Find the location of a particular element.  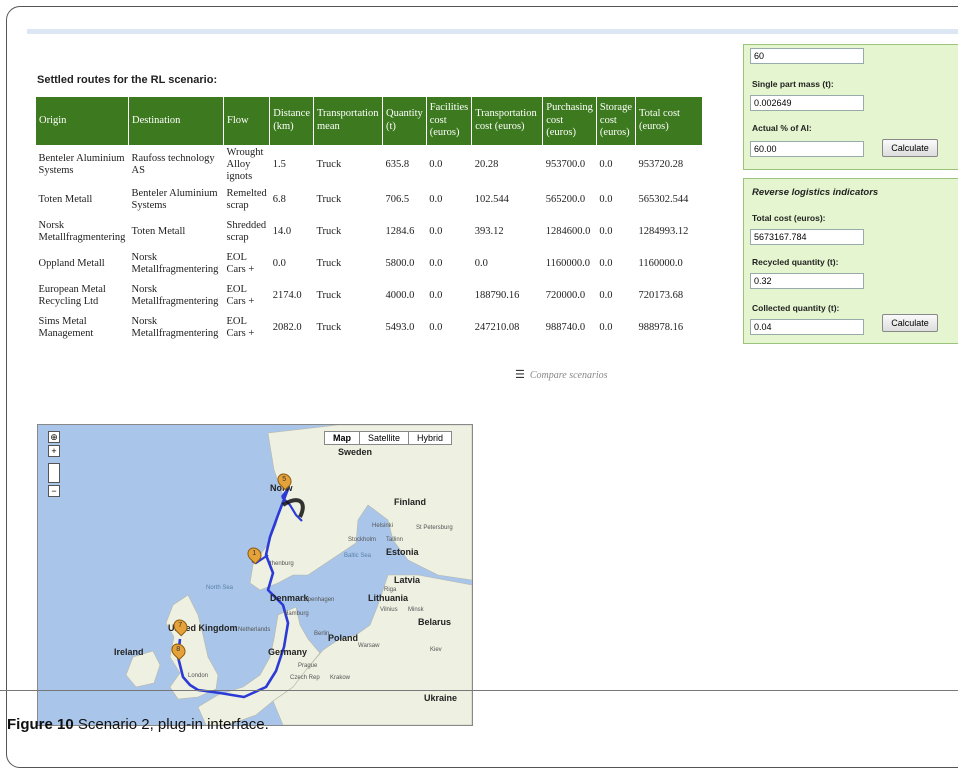

cell-flow: Wrought Alloy ignots is located at coordinates (245, 165).